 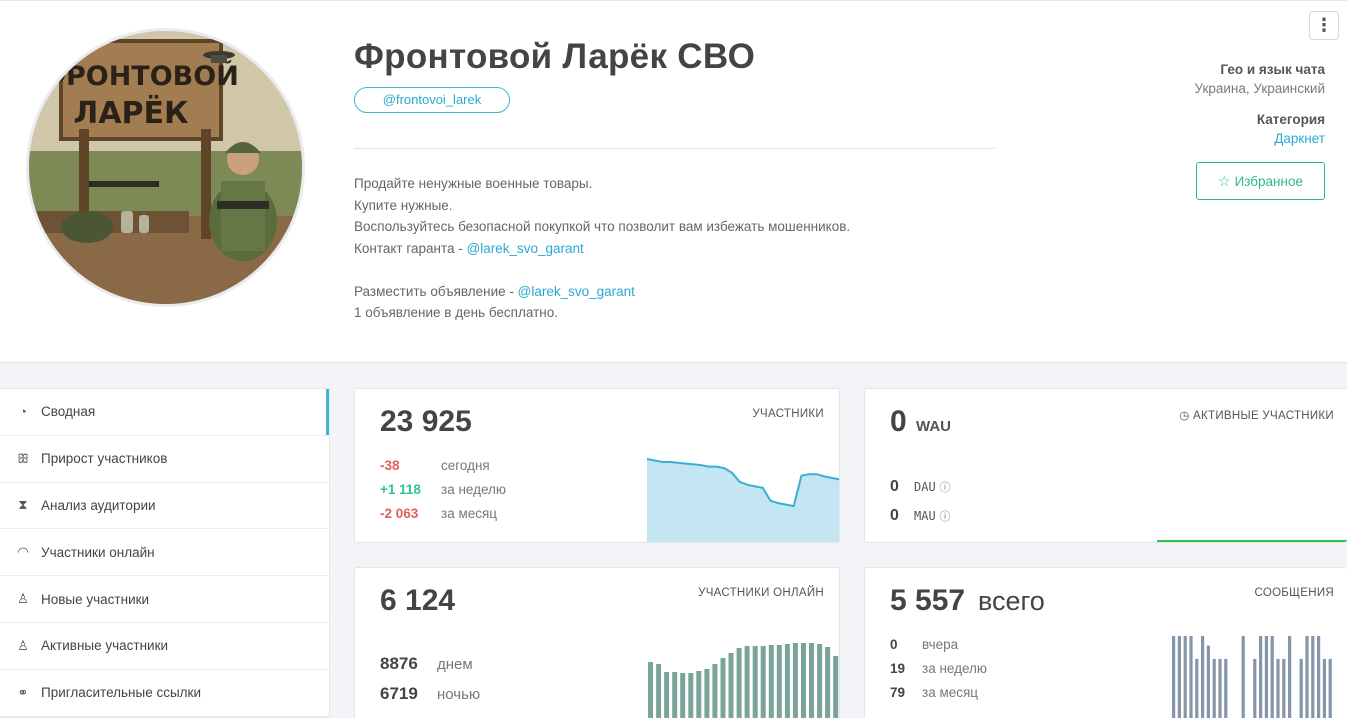 What do you see at coordinates (104, 459) in the screenshot?
I see `sidebar-item-label: Прирост участников` at bounding box center [104, 459].